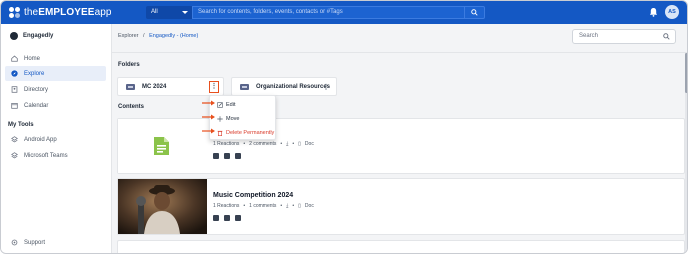 This screenshot has height=254, width=688. What do you see at coordinates (38, 36) in the screenshot?
I see `org-name: Engagedly` at bounding box center [38, 36].